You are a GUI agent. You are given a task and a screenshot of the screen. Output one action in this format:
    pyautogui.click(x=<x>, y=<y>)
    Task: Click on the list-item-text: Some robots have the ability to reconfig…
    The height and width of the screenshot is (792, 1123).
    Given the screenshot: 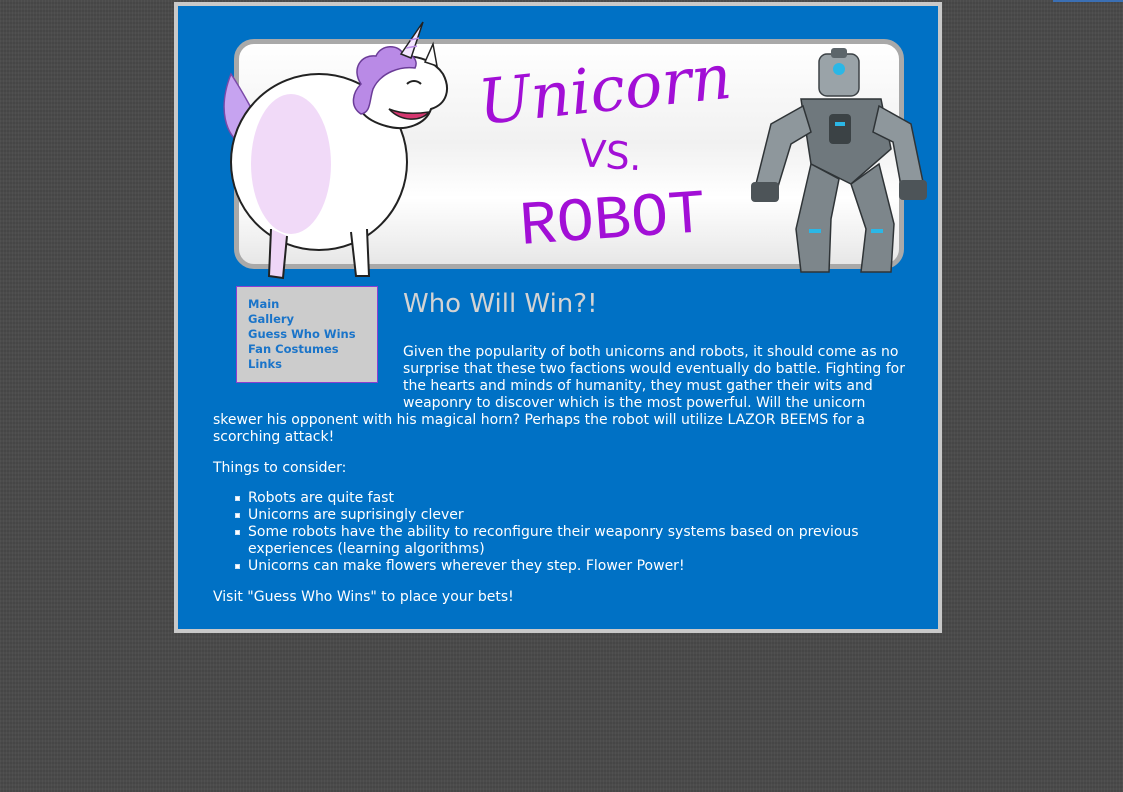 What is the action you would take?
    pyautogui.click(x=553, y=540)
    